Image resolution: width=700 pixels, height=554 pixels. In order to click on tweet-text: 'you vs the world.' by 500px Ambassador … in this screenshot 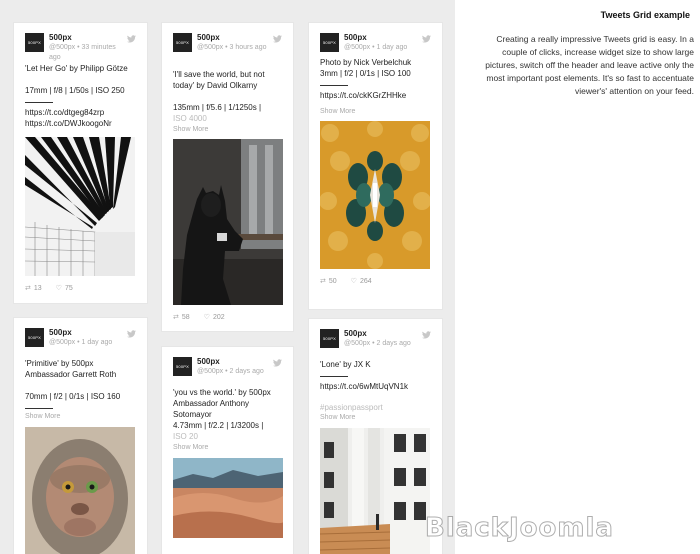, I will do `click(222, 409)`.